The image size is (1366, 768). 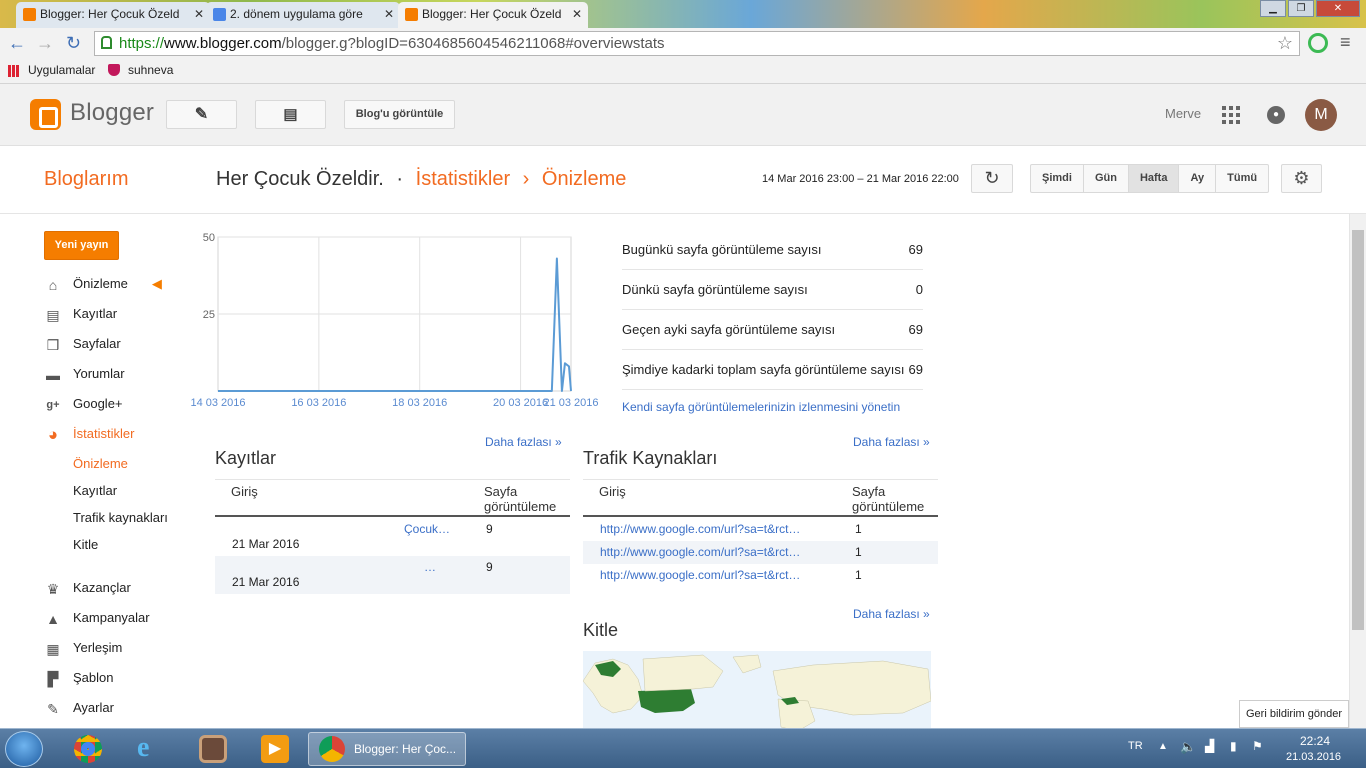 I want to click on minimize-icon: ▁, so click(x=1273, y=8).